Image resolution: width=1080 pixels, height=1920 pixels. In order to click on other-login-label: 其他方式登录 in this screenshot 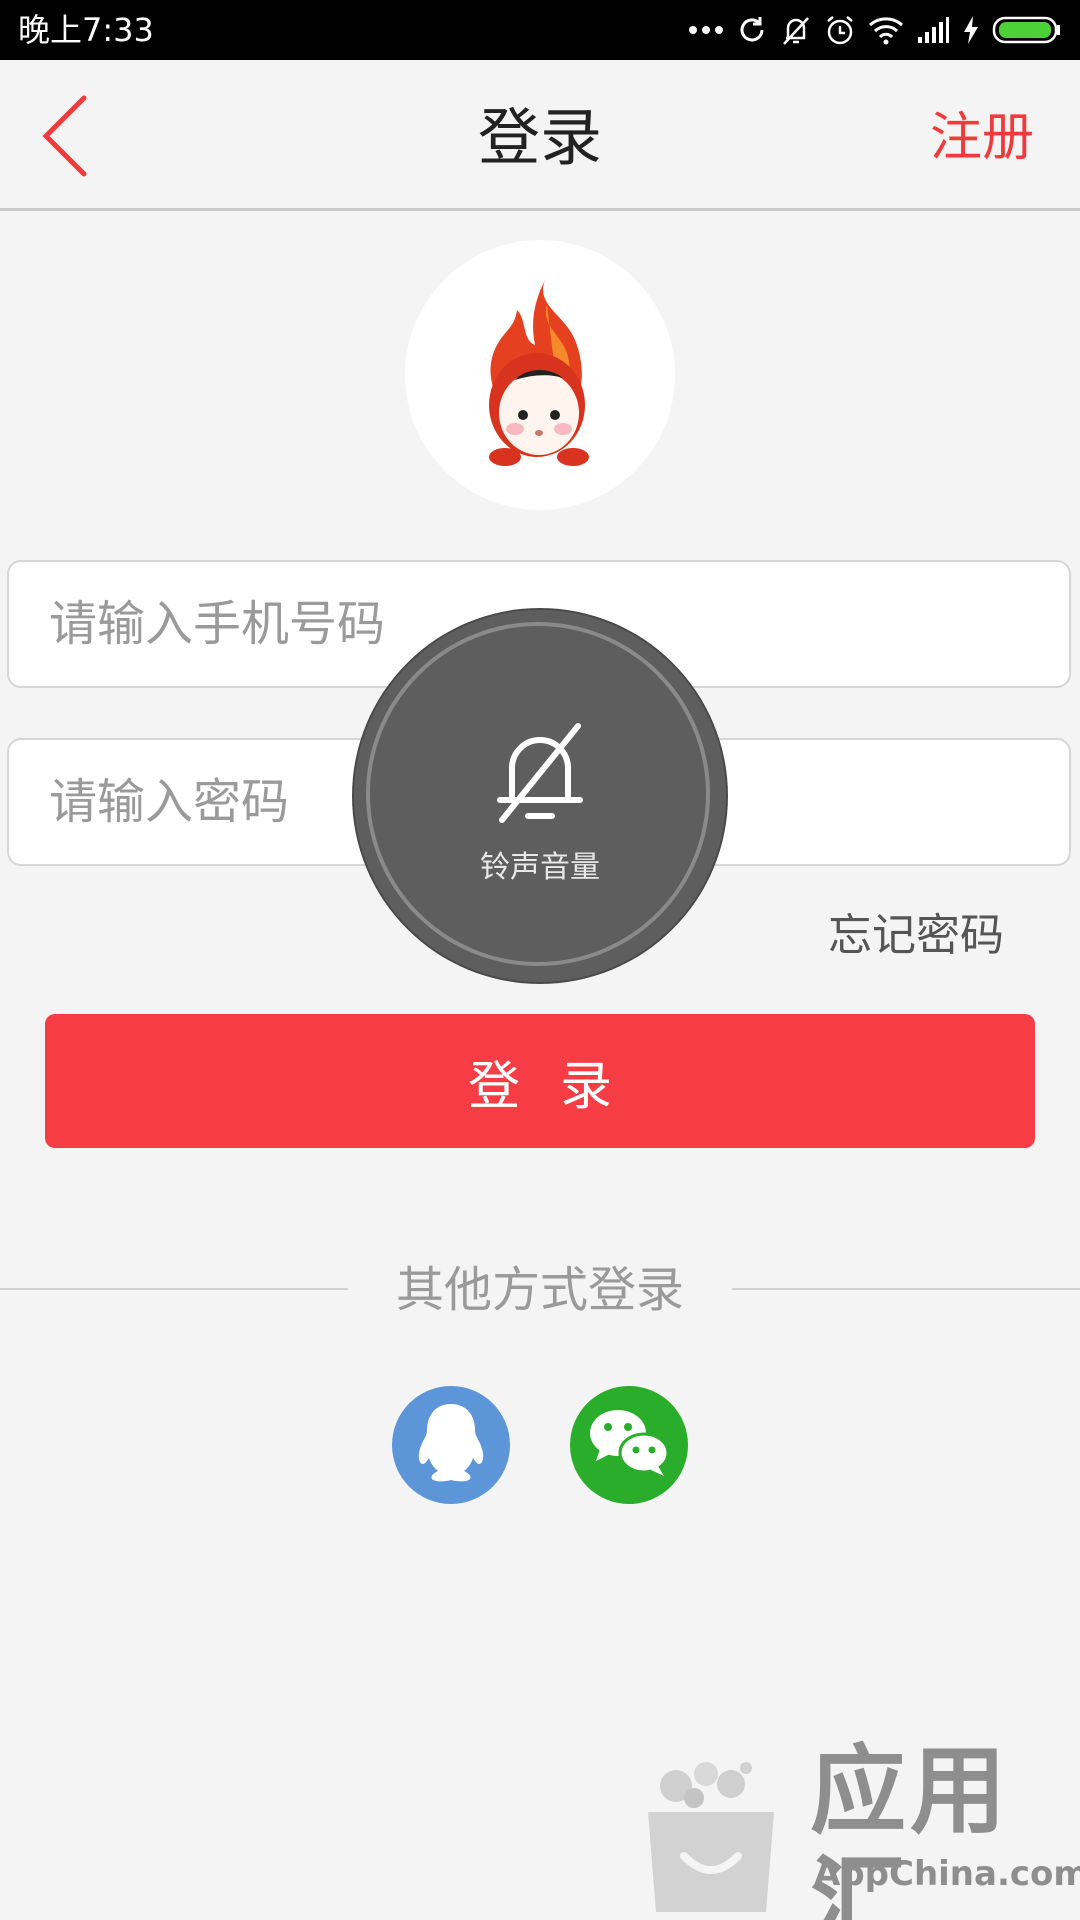, I will do `click(539, 1290)`.